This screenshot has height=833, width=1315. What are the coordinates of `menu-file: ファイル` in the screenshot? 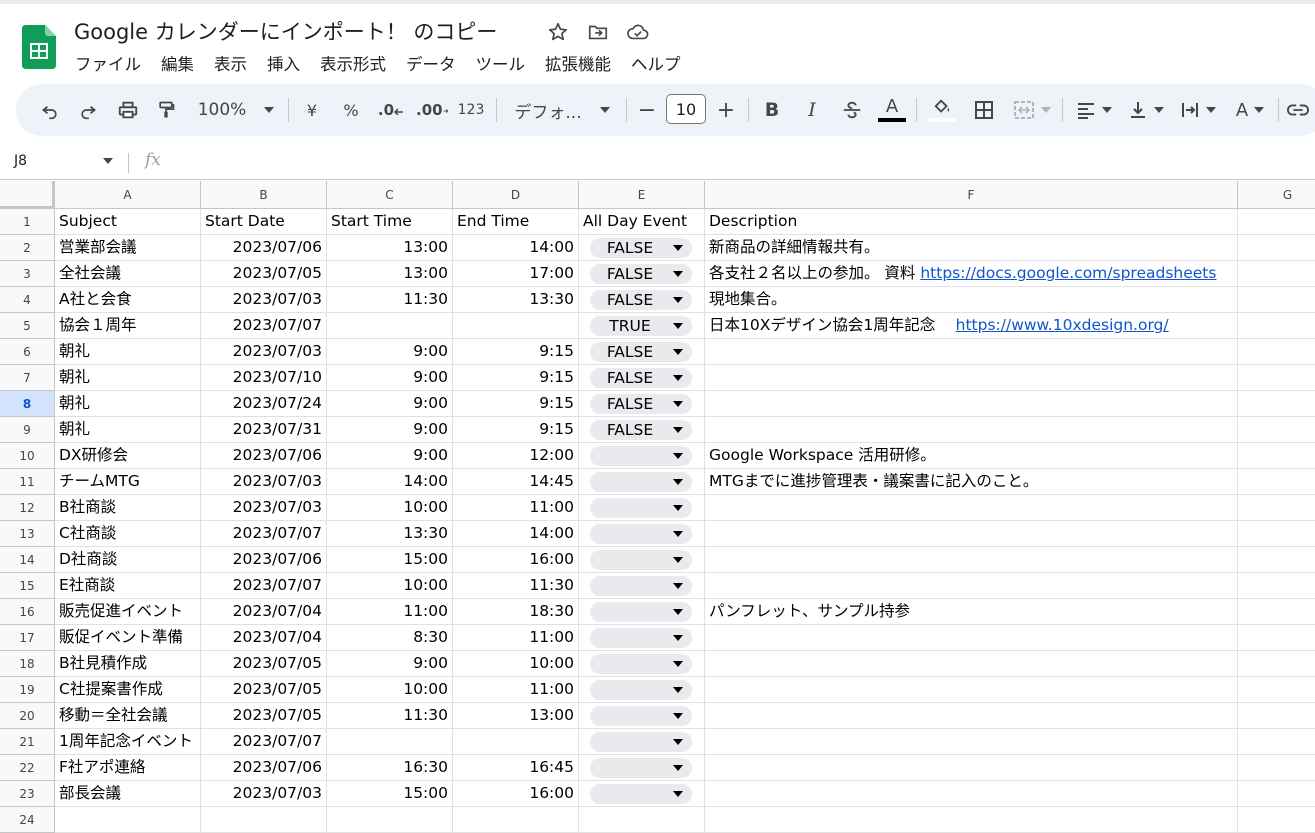 It's located at (108, 63).